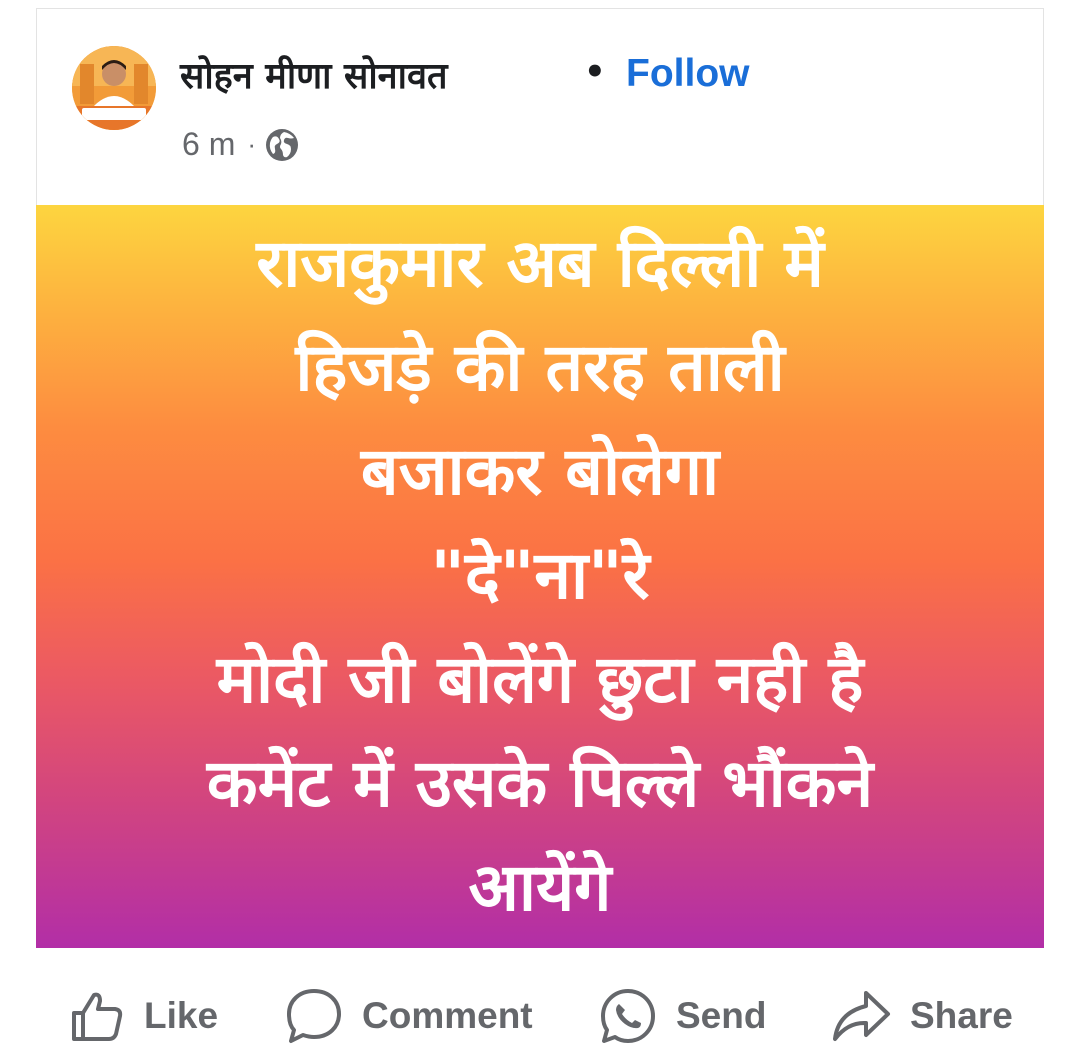 The image size is (1080, 1054). What do you see at coordinates (208, 144) in the screenshot?
I see `post-time: 6 m` at bounding box center [208, 144].